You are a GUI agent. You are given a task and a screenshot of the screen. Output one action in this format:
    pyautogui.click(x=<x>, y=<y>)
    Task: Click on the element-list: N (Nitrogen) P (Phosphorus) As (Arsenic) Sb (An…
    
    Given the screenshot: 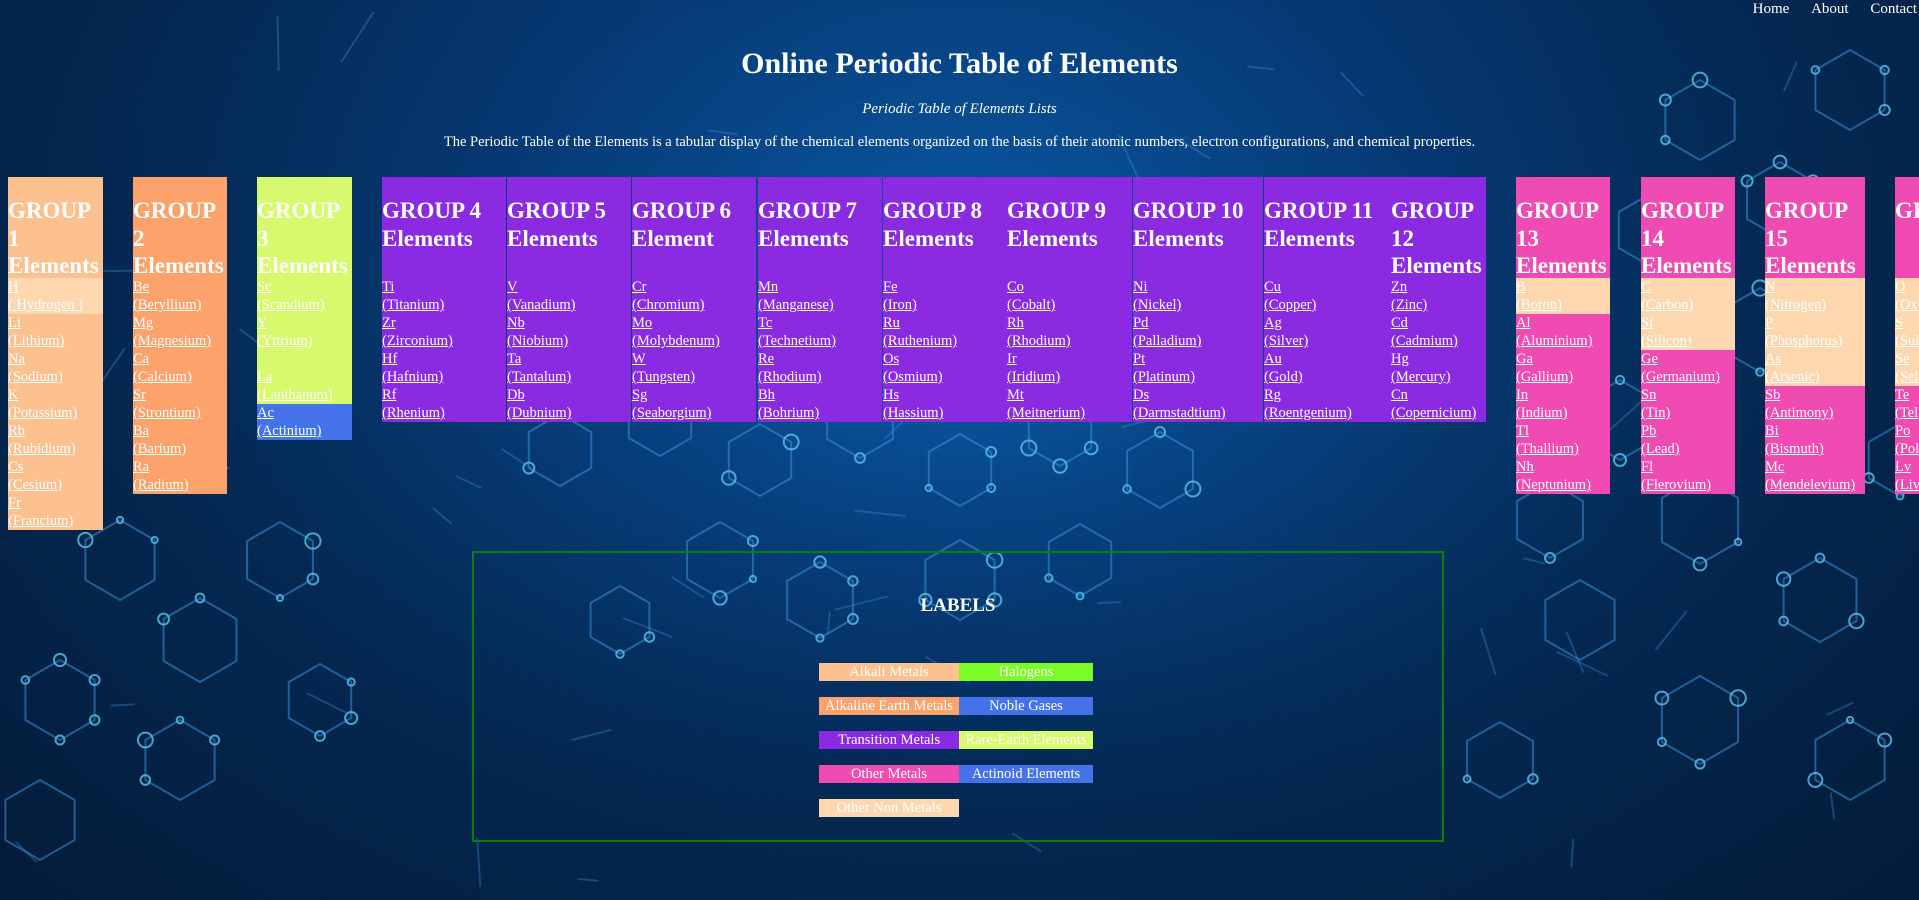 What is the action you would take?
    pyautogui.click(x=1815, y=386)
    